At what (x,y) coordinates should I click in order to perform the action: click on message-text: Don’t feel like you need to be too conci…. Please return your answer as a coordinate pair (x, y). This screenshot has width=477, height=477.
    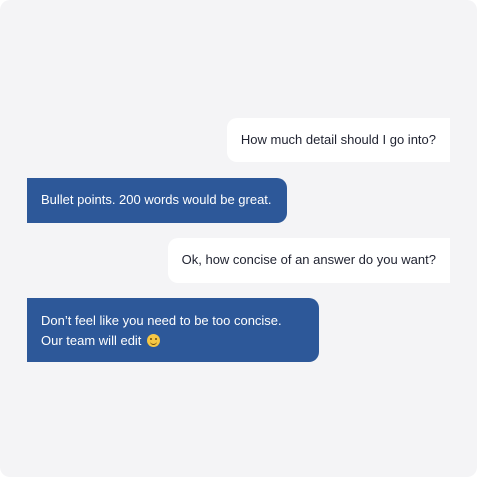
    Looking at the image, I should click on (161, 330).